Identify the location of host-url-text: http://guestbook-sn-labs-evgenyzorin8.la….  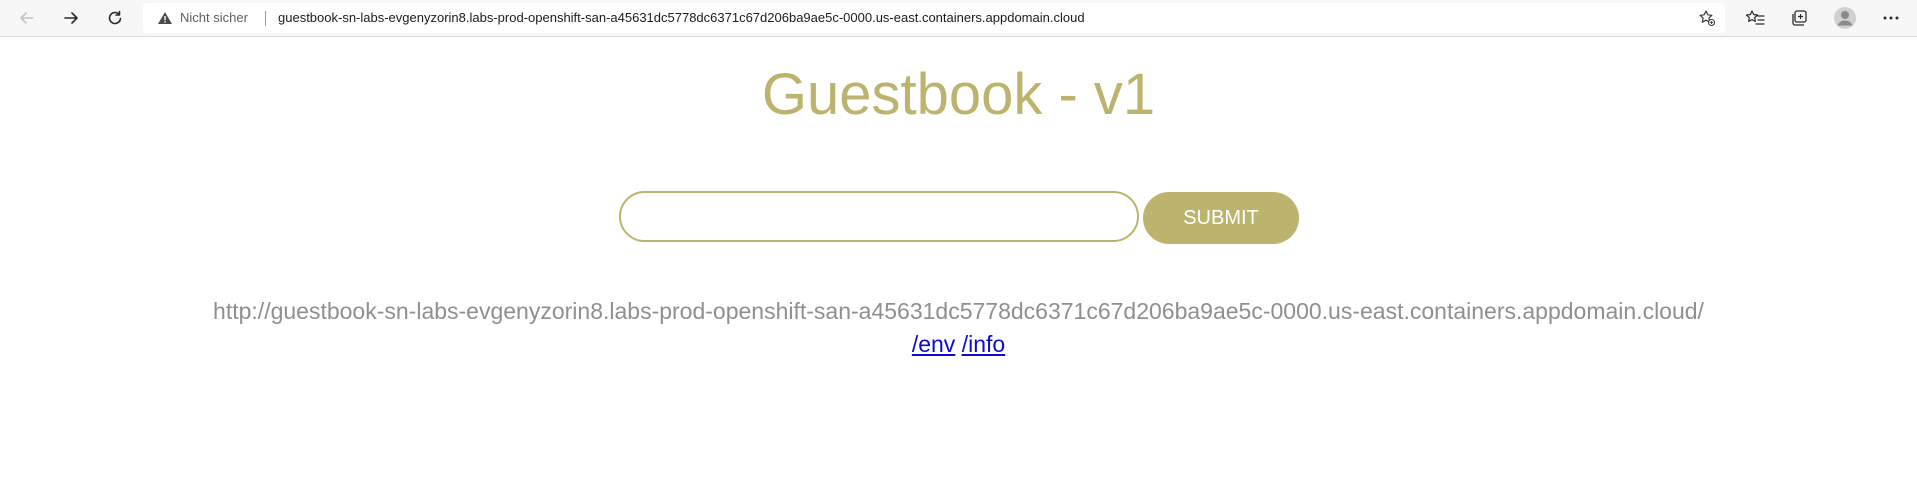
(958, 311).